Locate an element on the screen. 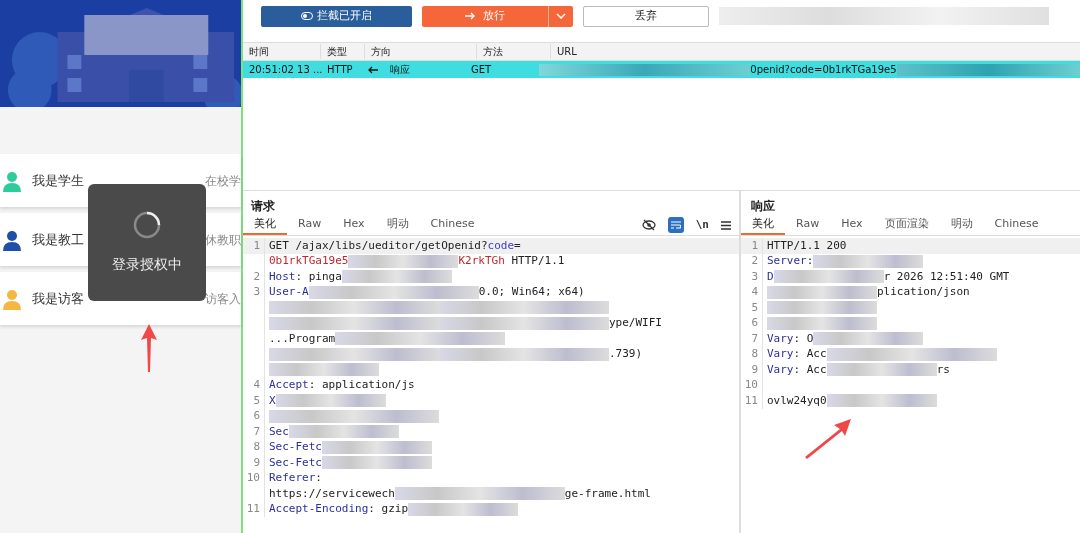 The width and height of the screenshot is (1080, 533). code-text: D is located at coordinates (770, 276).